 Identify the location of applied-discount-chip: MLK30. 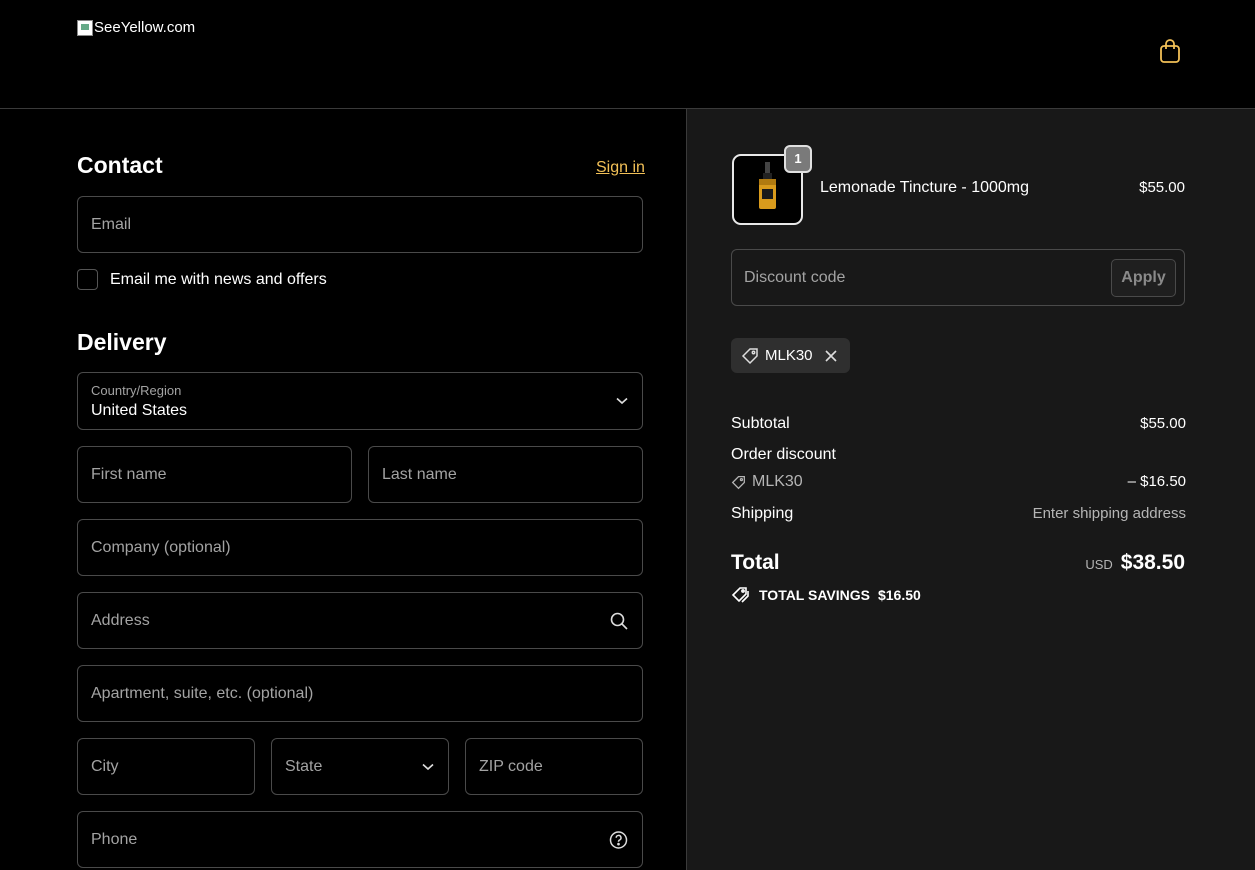
(790, 355).